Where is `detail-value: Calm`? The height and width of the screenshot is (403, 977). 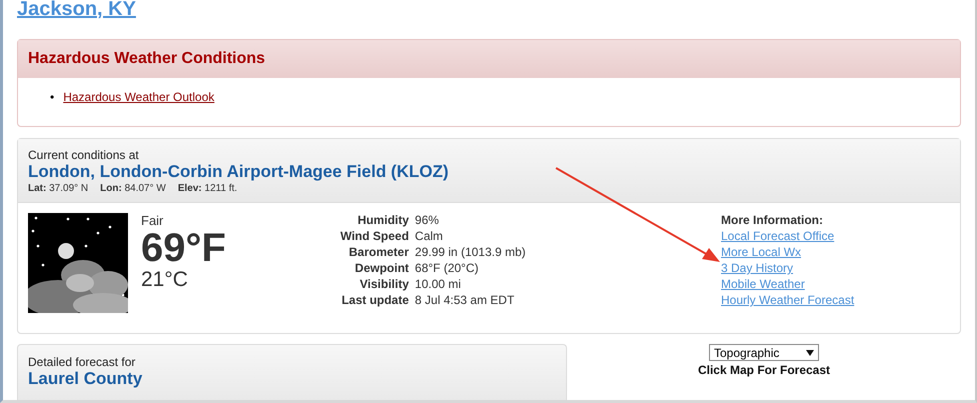
detail-value: Calm is located at coordinates (429, 236).